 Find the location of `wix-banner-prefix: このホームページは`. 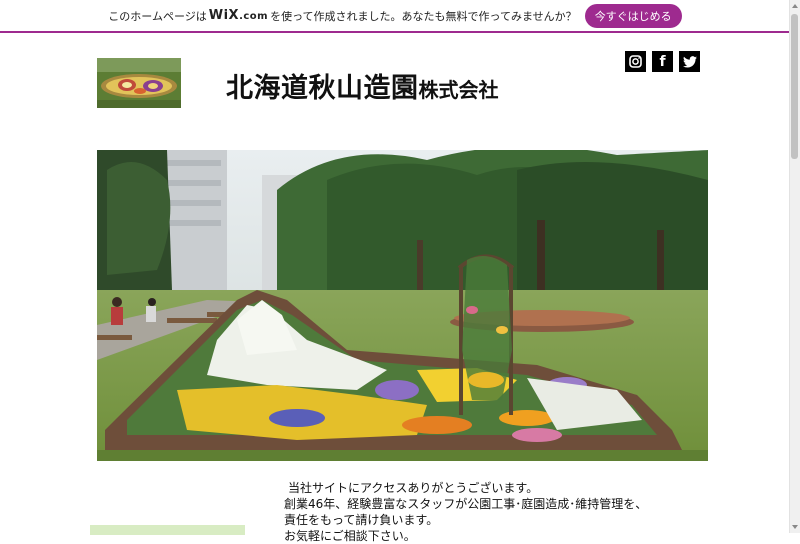

wix-banner-prefix: このホームページは is located at coordinates (157, 16).